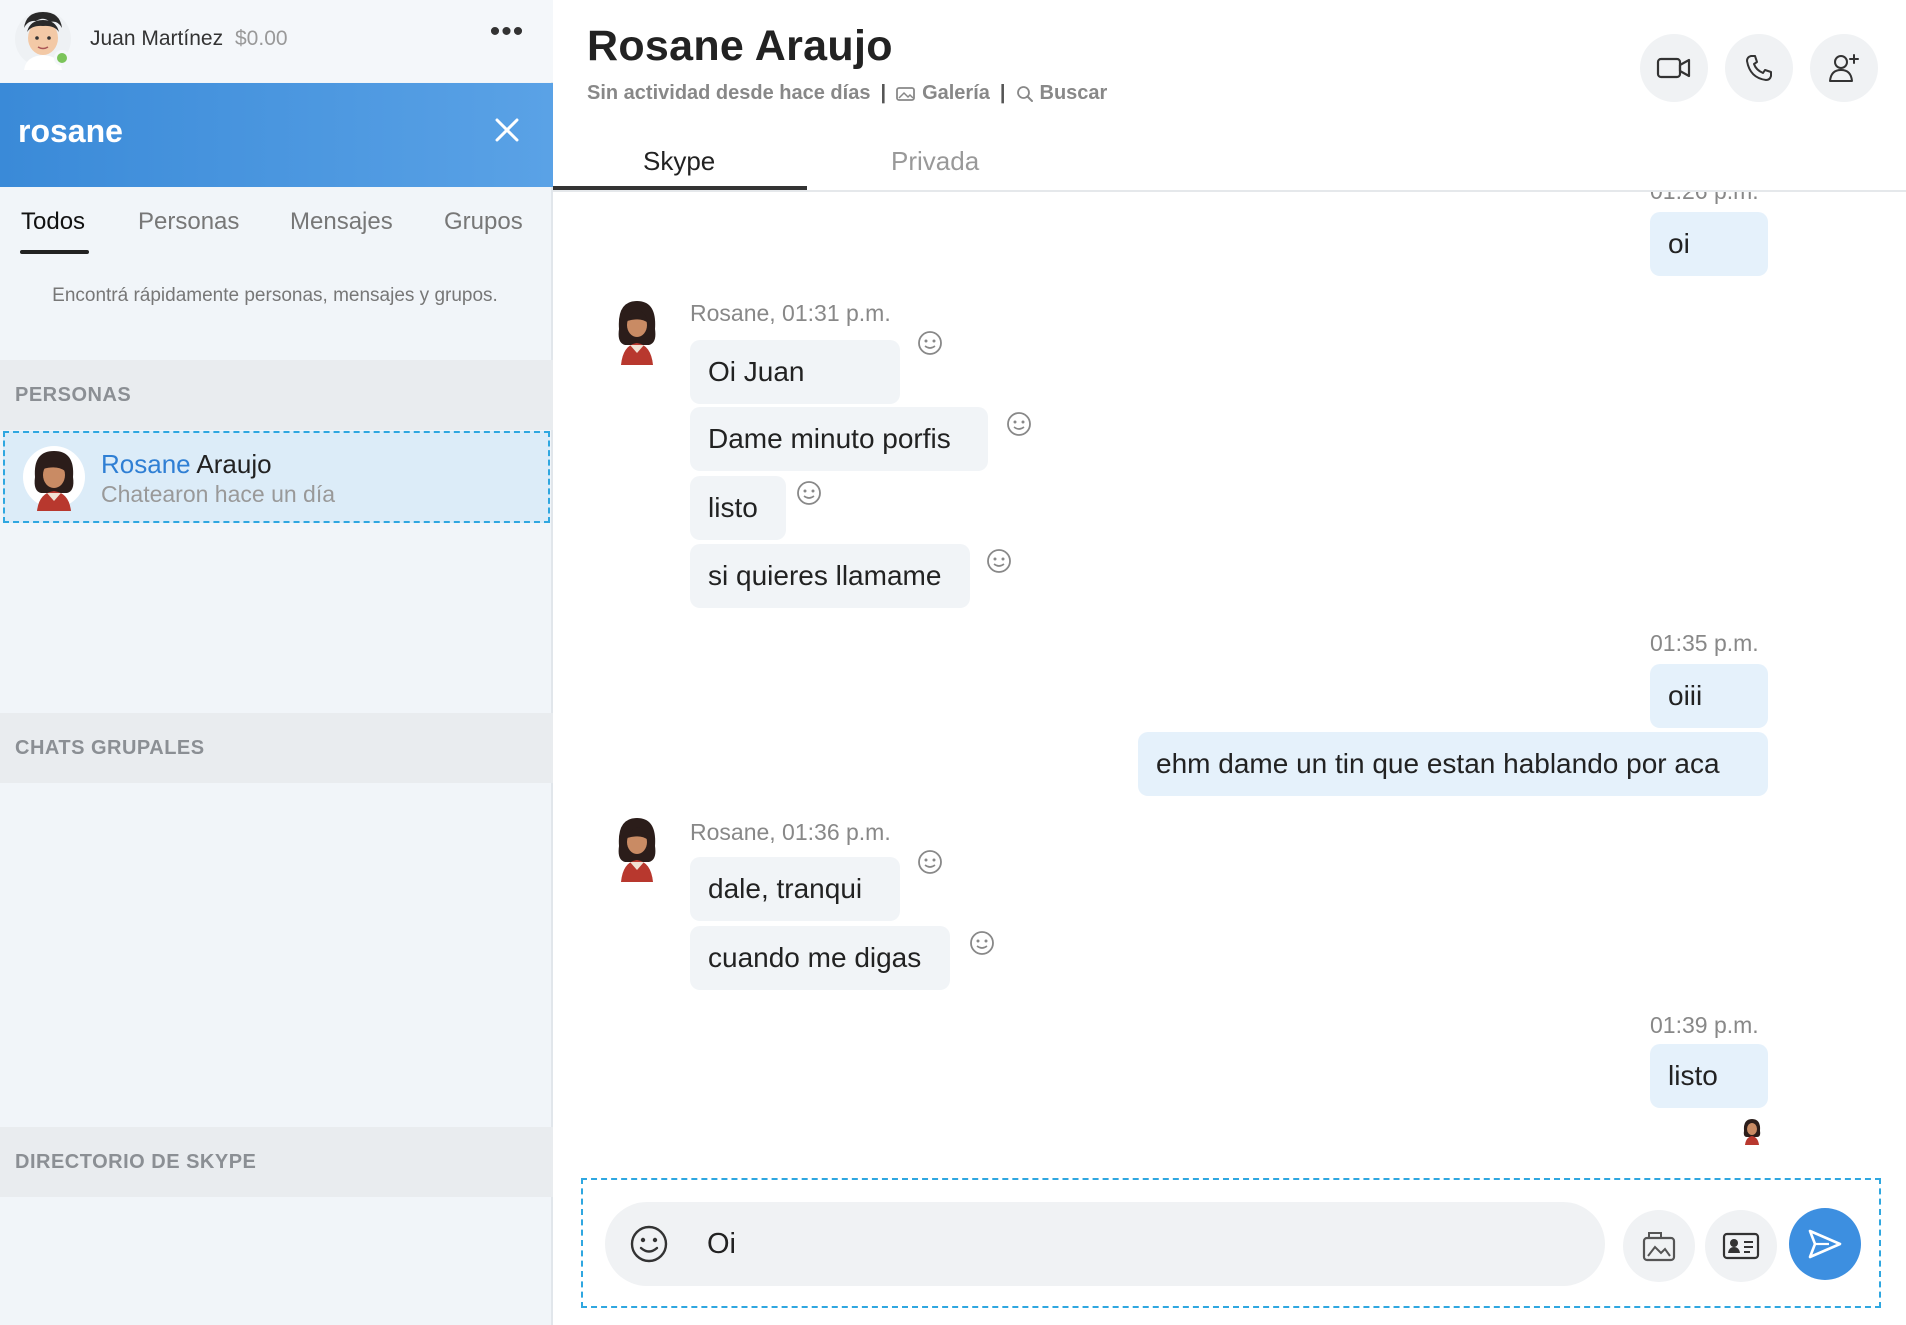 The image size is (1906, 1325). Describe the element at coordinates (54, 252) in the screenshot. I see `active-filter-indicator` at that location.